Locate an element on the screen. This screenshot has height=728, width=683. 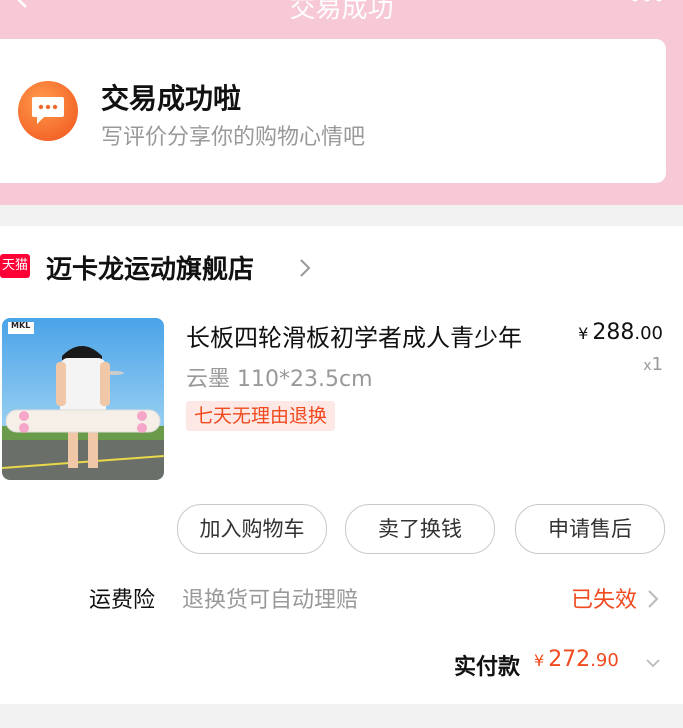
status-title: 交易成功啦 is located at coordinates (171, 98).